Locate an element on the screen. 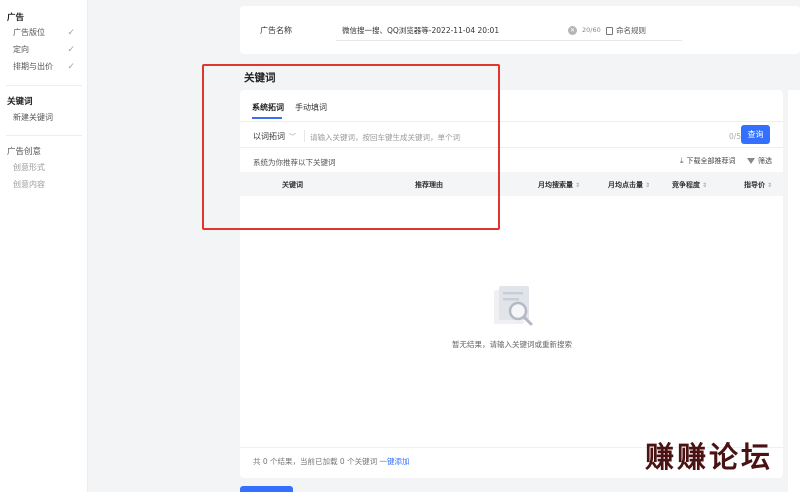 The height and width of the screenshot is (492, 800). filter-button: 筛选 is located at coordinates (759, 161).